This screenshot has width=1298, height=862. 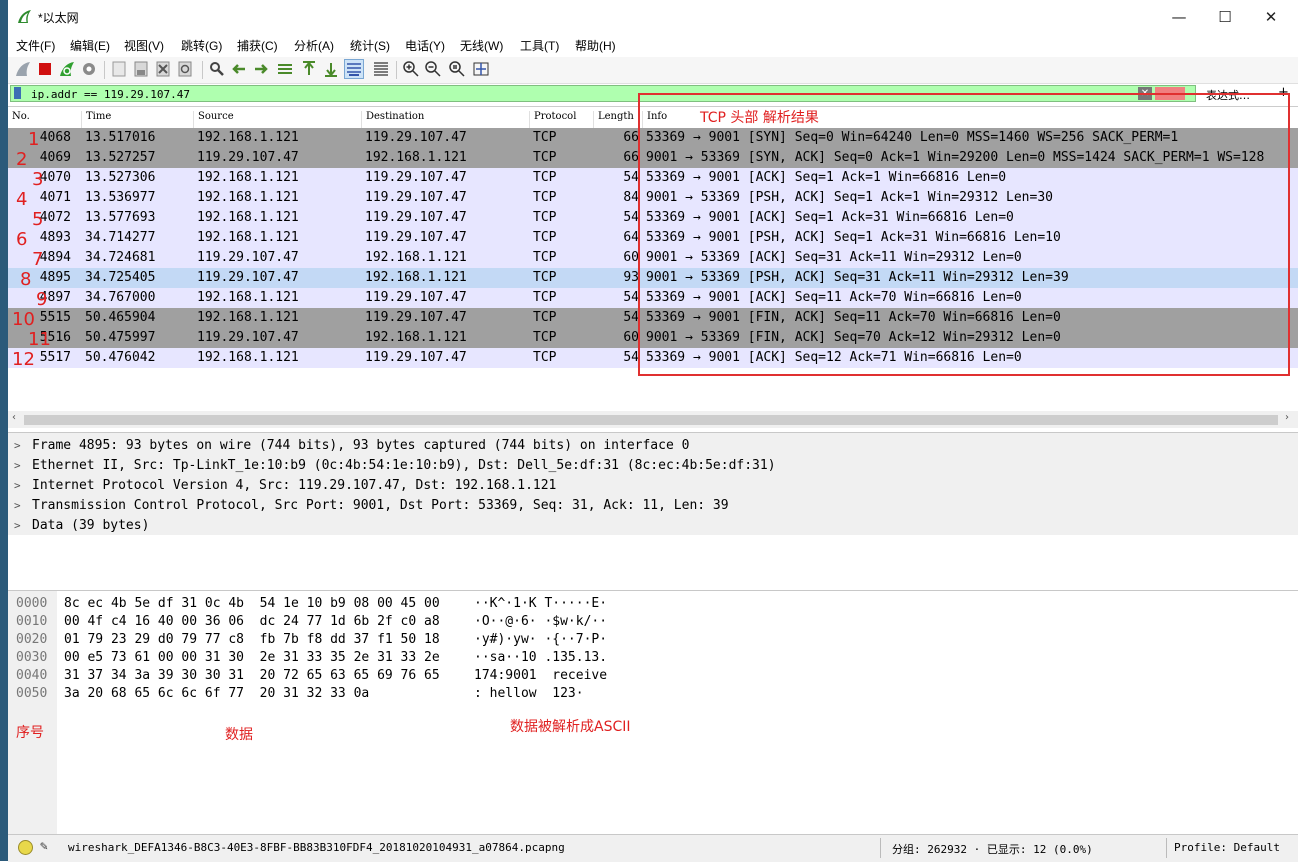 I want to click on byte-ascii: 174:9001 receive, so click(x=540, y=676).